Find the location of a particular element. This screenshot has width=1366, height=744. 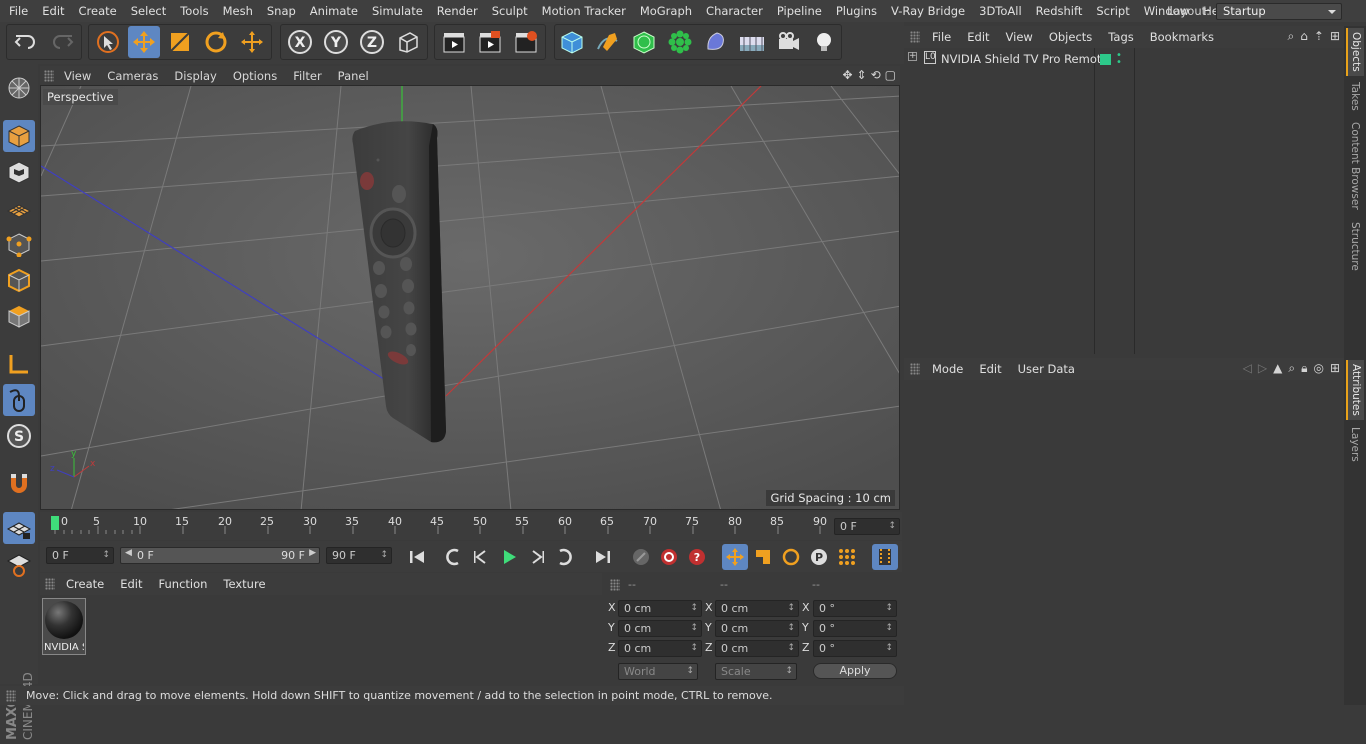

layer-color-swatch is located at coordinates (1105, 59).